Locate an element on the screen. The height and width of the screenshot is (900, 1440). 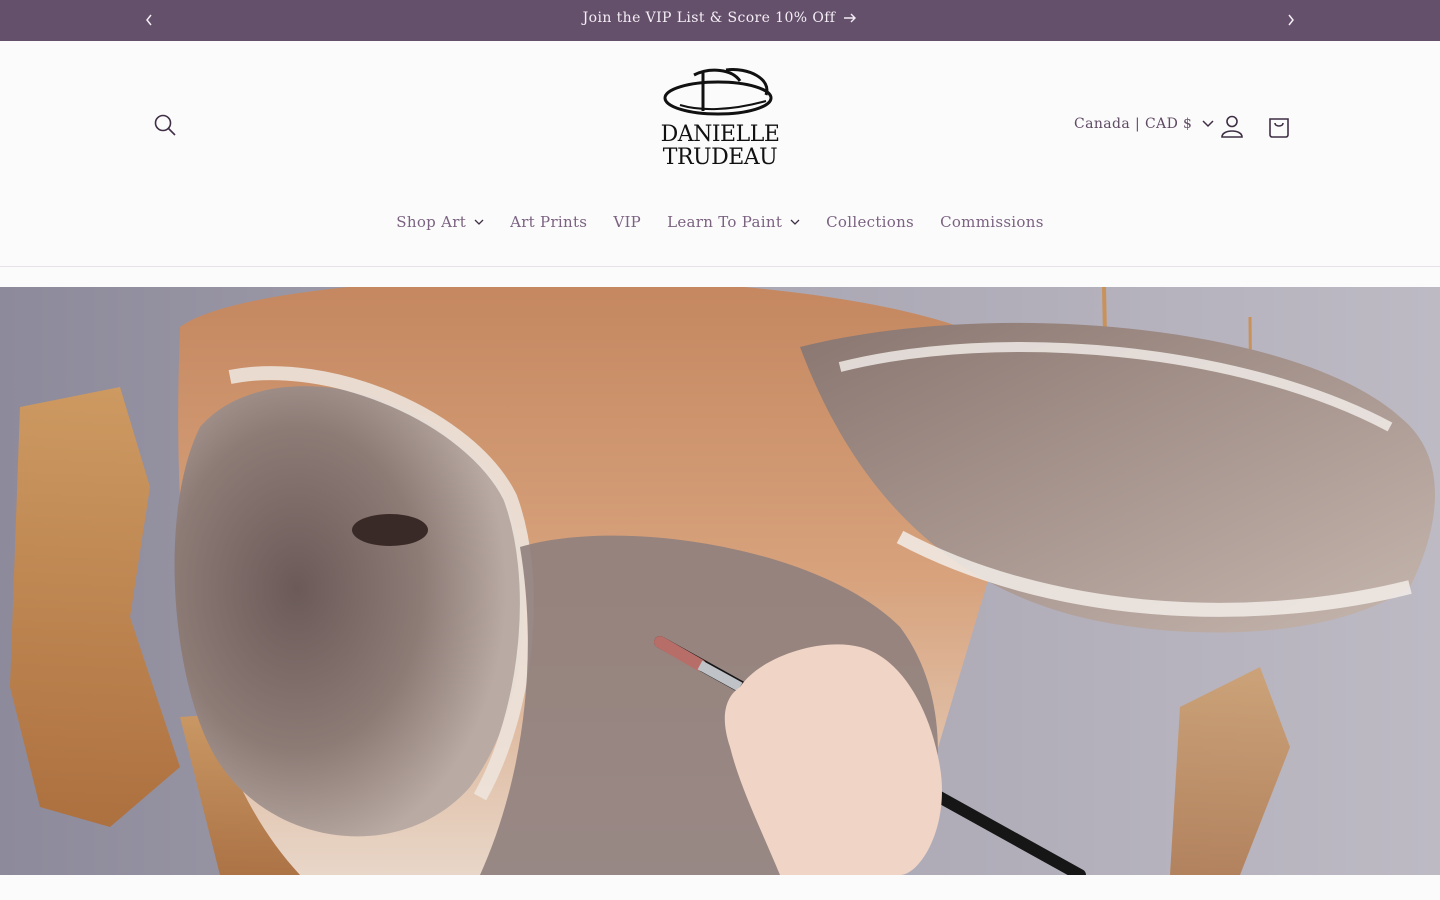
announcement-link: Join the VIP List & Score 10% Off is located at coordinates (720, 18).